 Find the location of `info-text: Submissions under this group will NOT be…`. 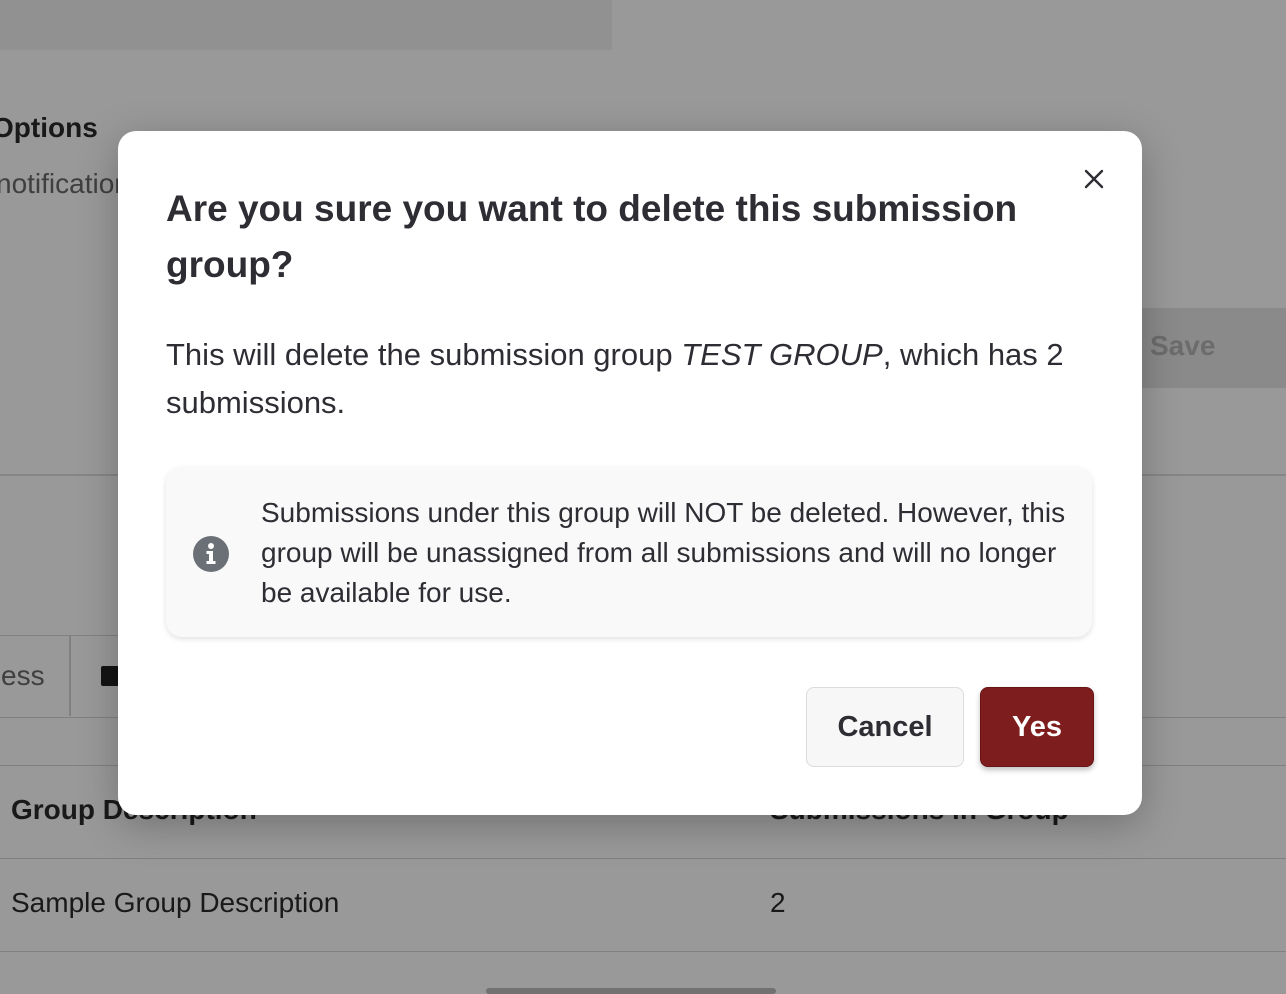

info-text: Submissions under this group will NOT be… is located at coordinates (663, 552).